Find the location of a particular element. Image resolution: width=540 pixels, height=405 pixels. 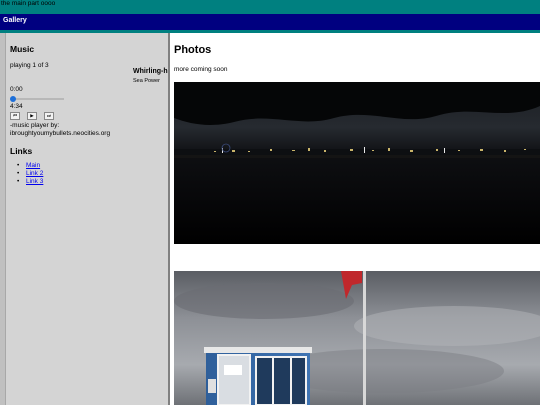

seek-handle is located at coordinates (13, 99).